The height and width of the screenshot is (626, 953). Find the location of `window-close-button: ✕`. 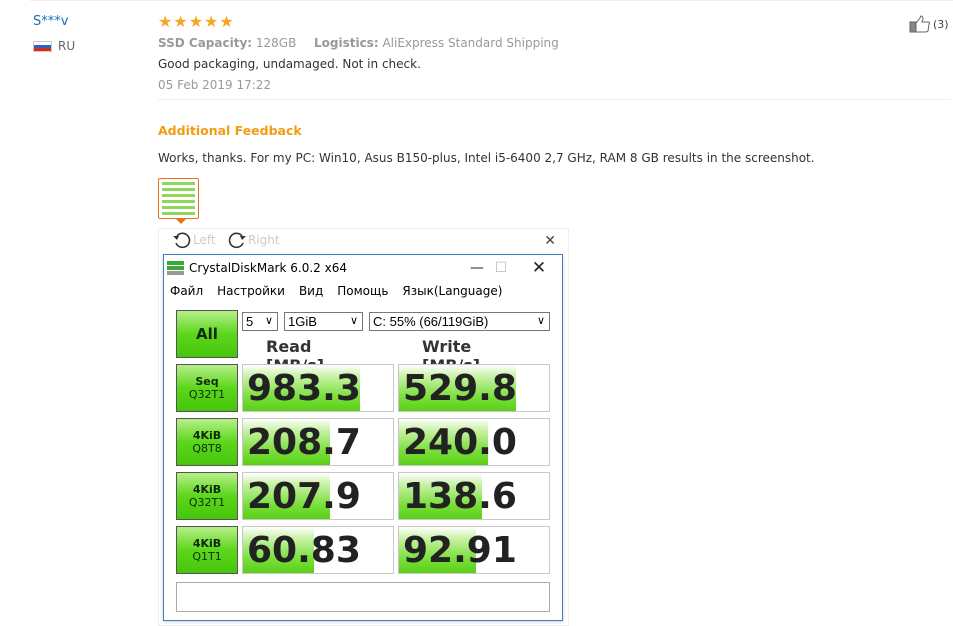

window-close-button: ✕ is located at coordinates (539, 268).